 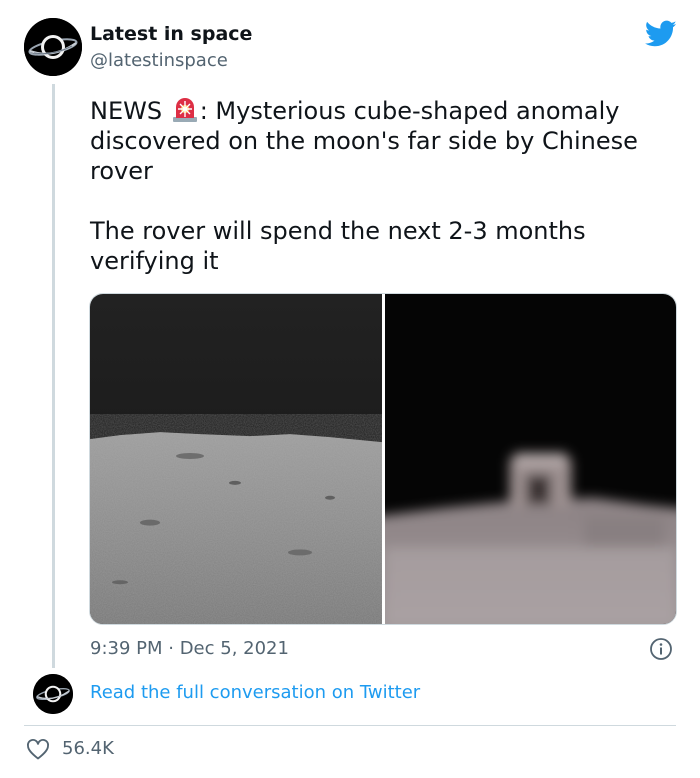 What do you see at coordinates (350, 725) in the screenshot?
I see `footer-divider` at bounding box center [350, 725].